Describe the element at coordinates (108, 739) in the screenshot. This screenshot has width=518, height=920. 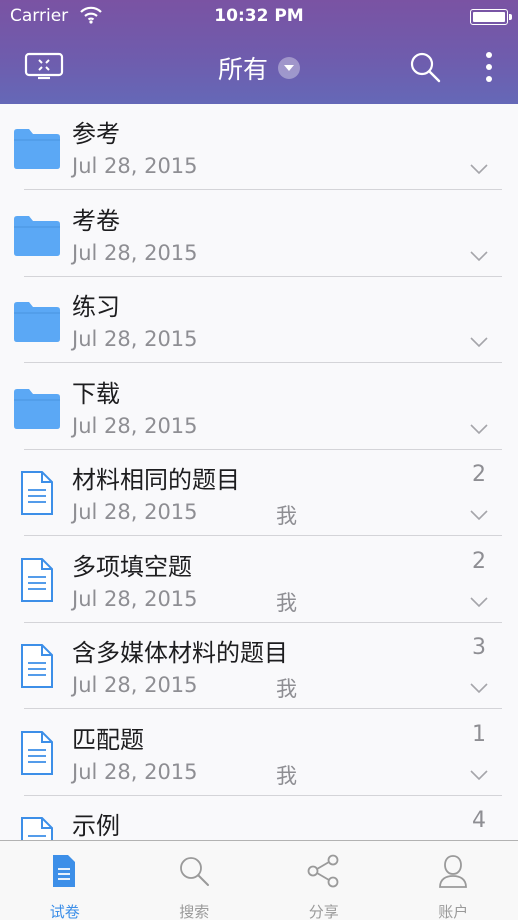
I see `item-title: 匹配题` at that location.